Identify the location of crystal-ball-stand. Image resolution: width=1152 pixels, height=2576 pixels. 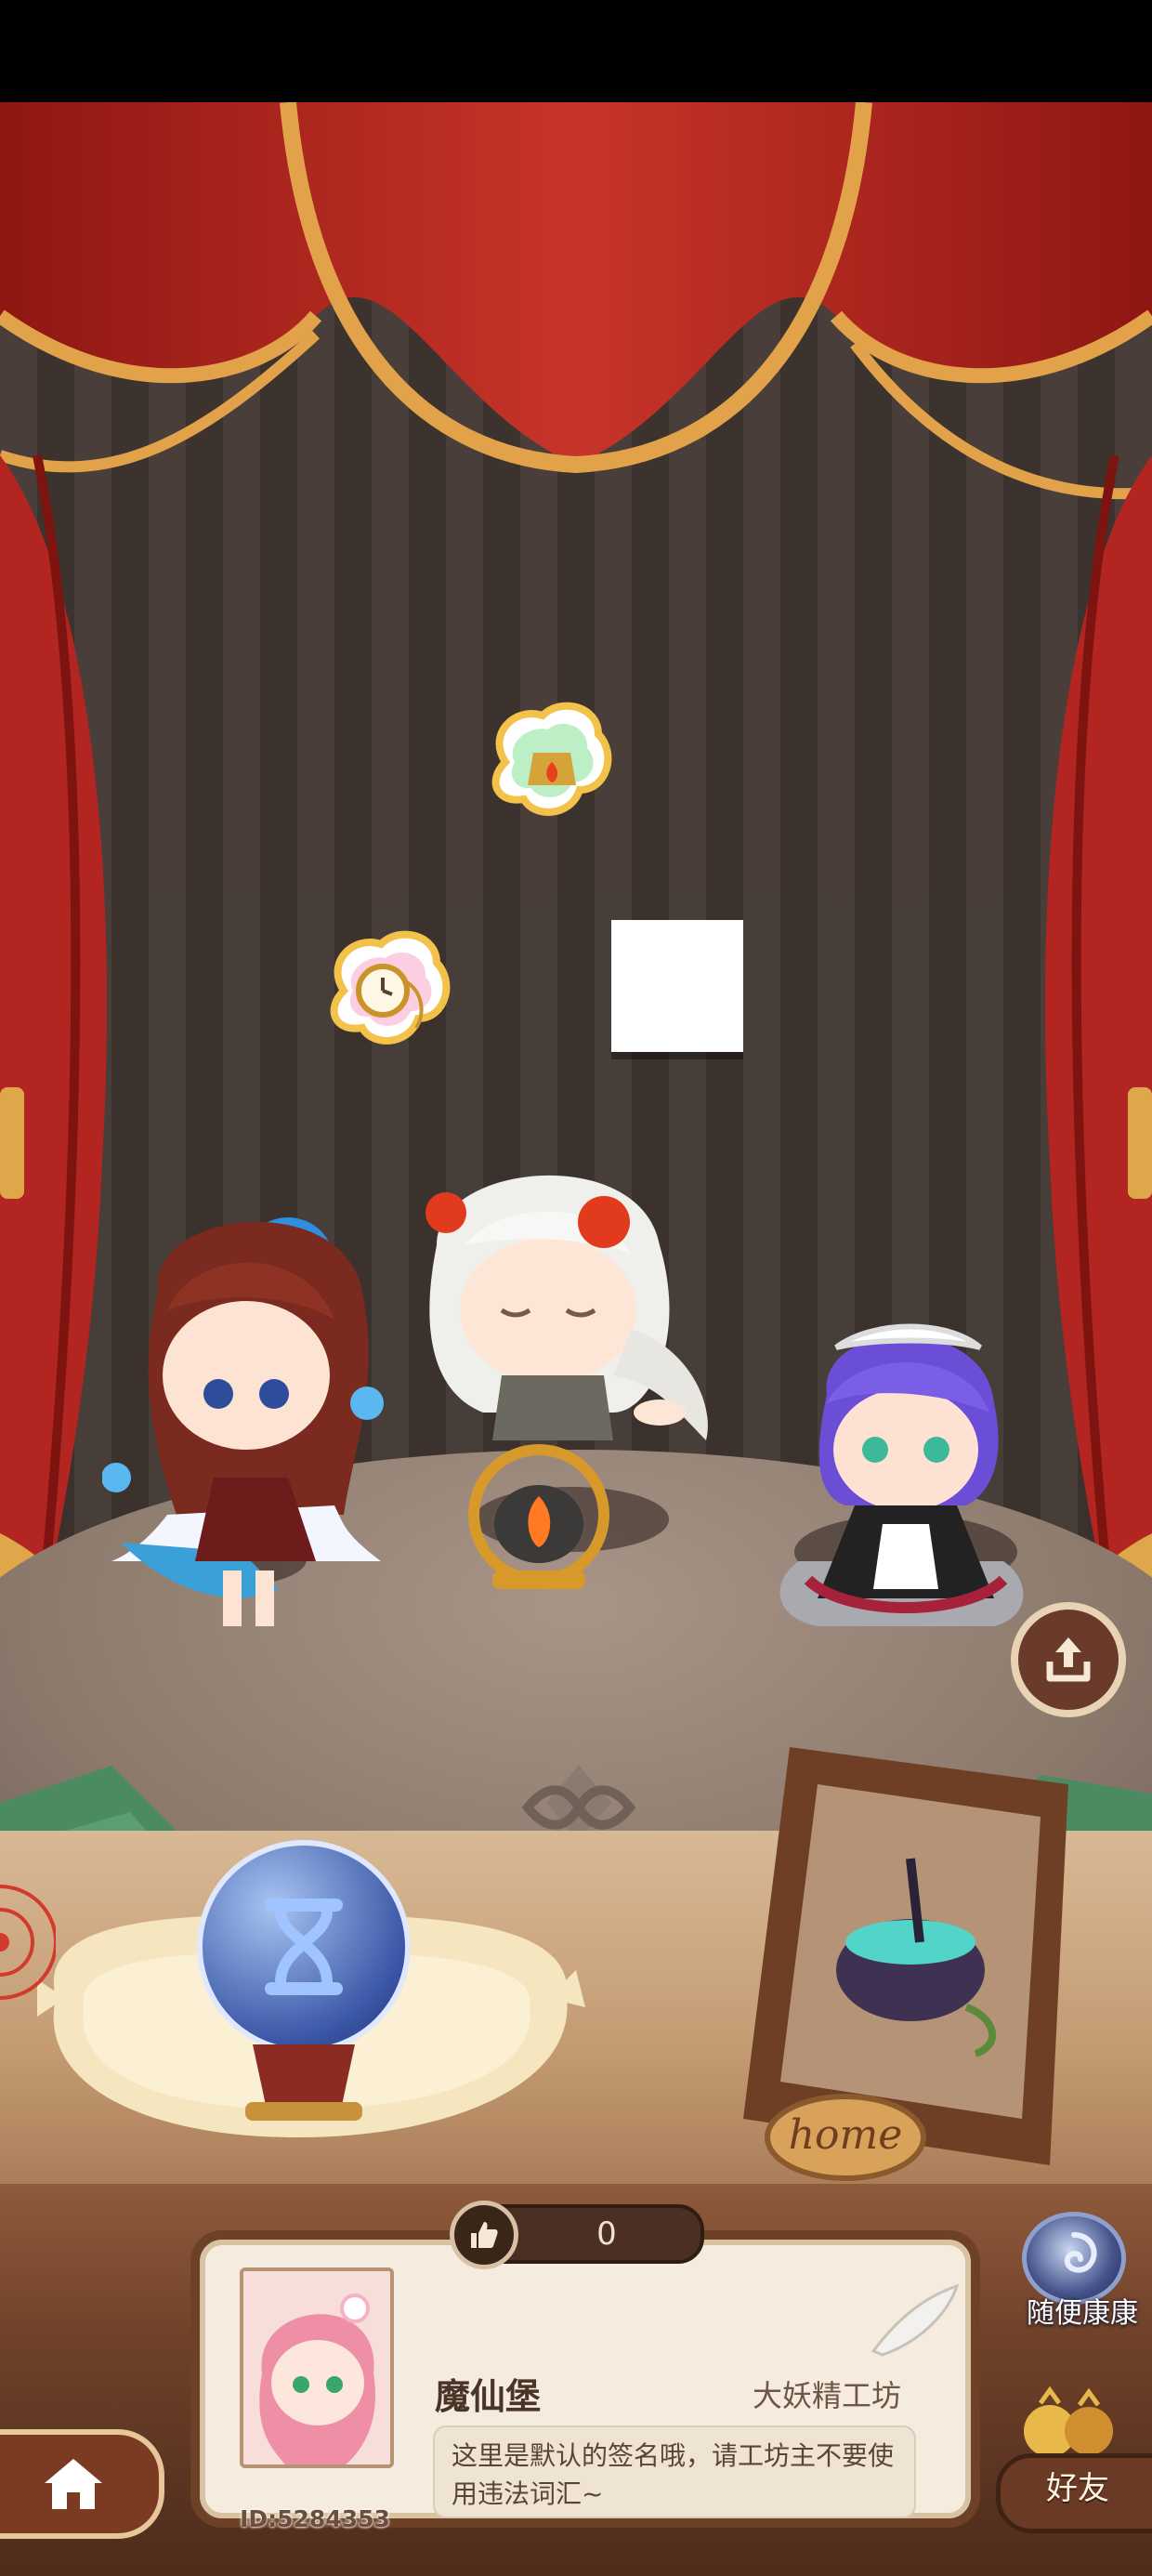
(303, 2082).